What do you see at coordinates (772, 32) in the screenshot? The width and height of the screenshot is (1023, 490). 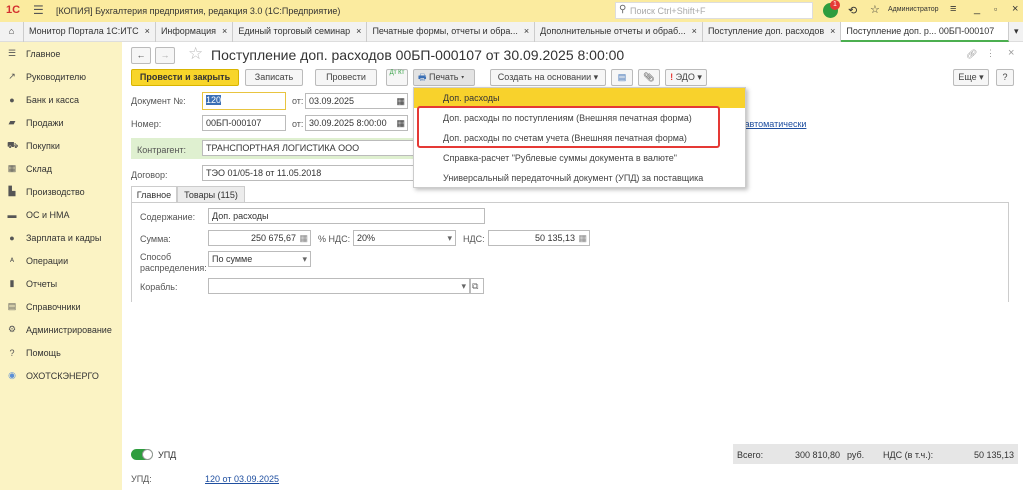 I see `tab-receipts-list: Поступление доп. расходов ×` at bounding box center [772, 32].